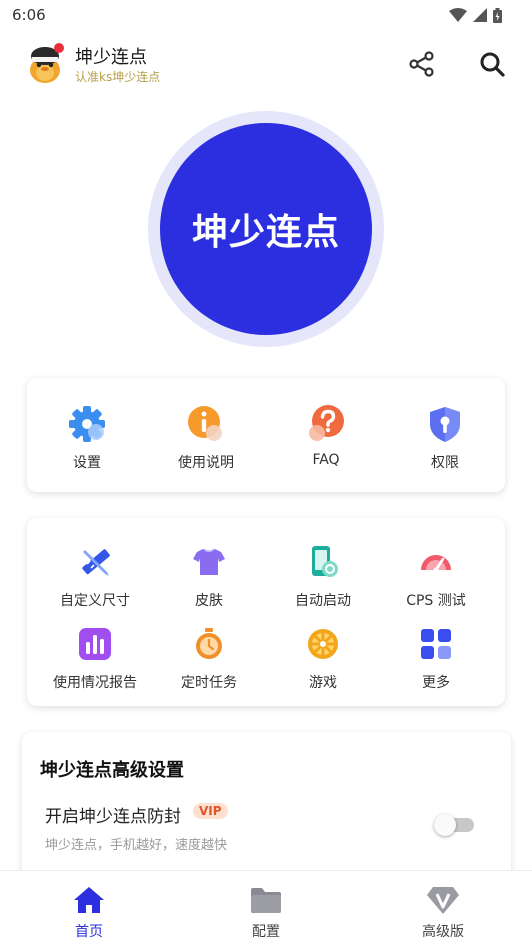 Image resolution: width=532 pixels, height=946 pixels. What do you see at coordinates (95, 644) in the screenshot?
I see `bar-chart-icon` at bounding box center [95, 644].